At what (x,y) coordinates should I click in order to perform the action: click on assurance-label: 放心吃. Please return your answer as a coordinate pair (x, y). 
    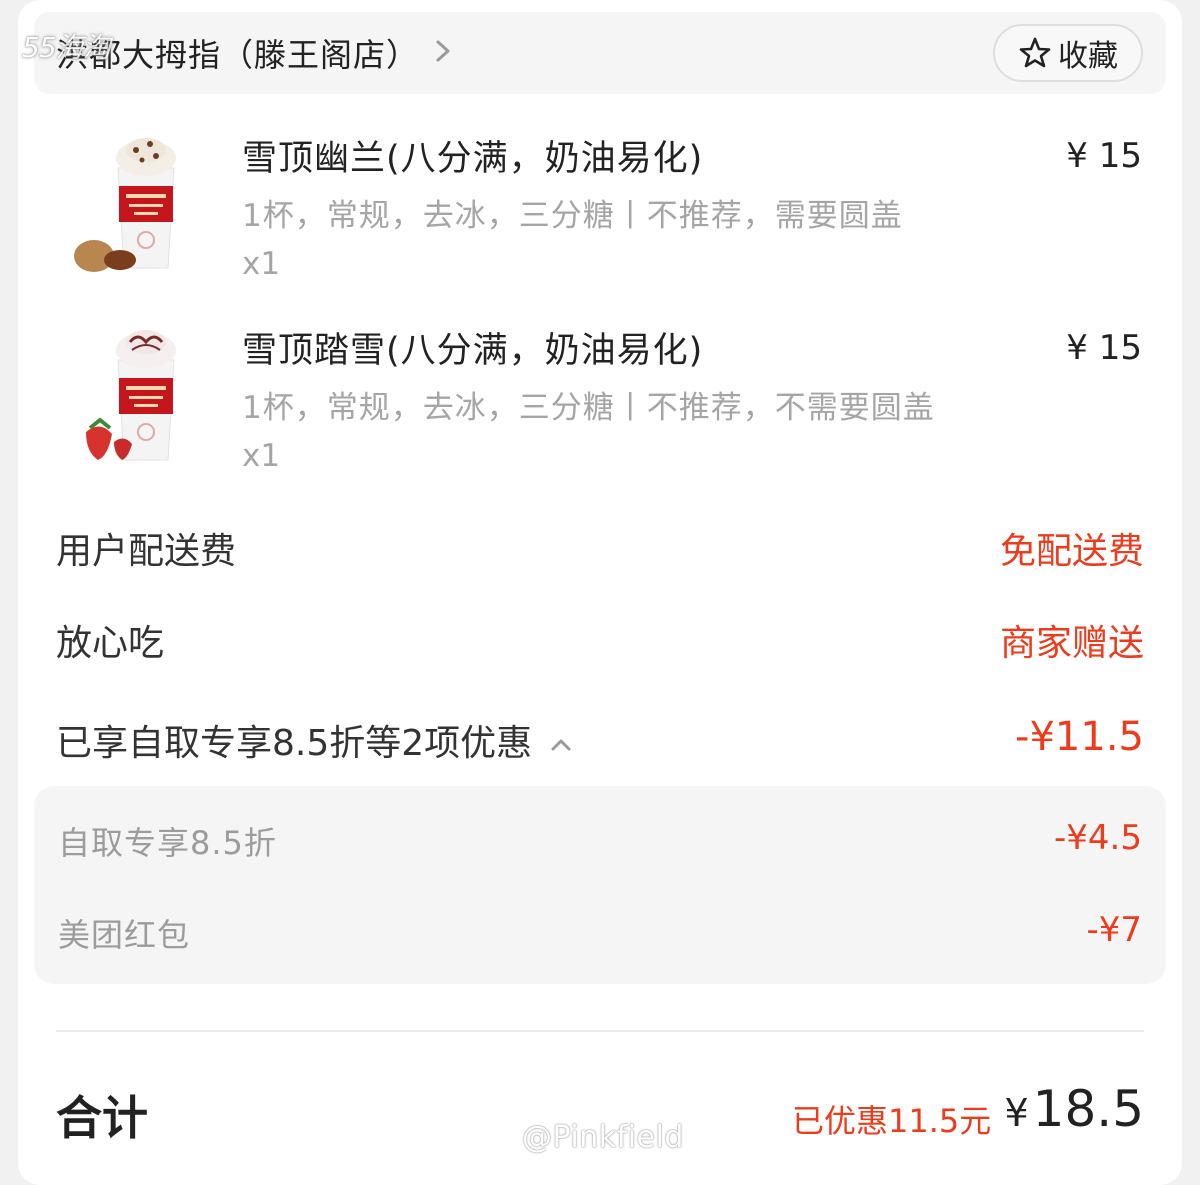
    Looking at the image, I should click on (110, 643).